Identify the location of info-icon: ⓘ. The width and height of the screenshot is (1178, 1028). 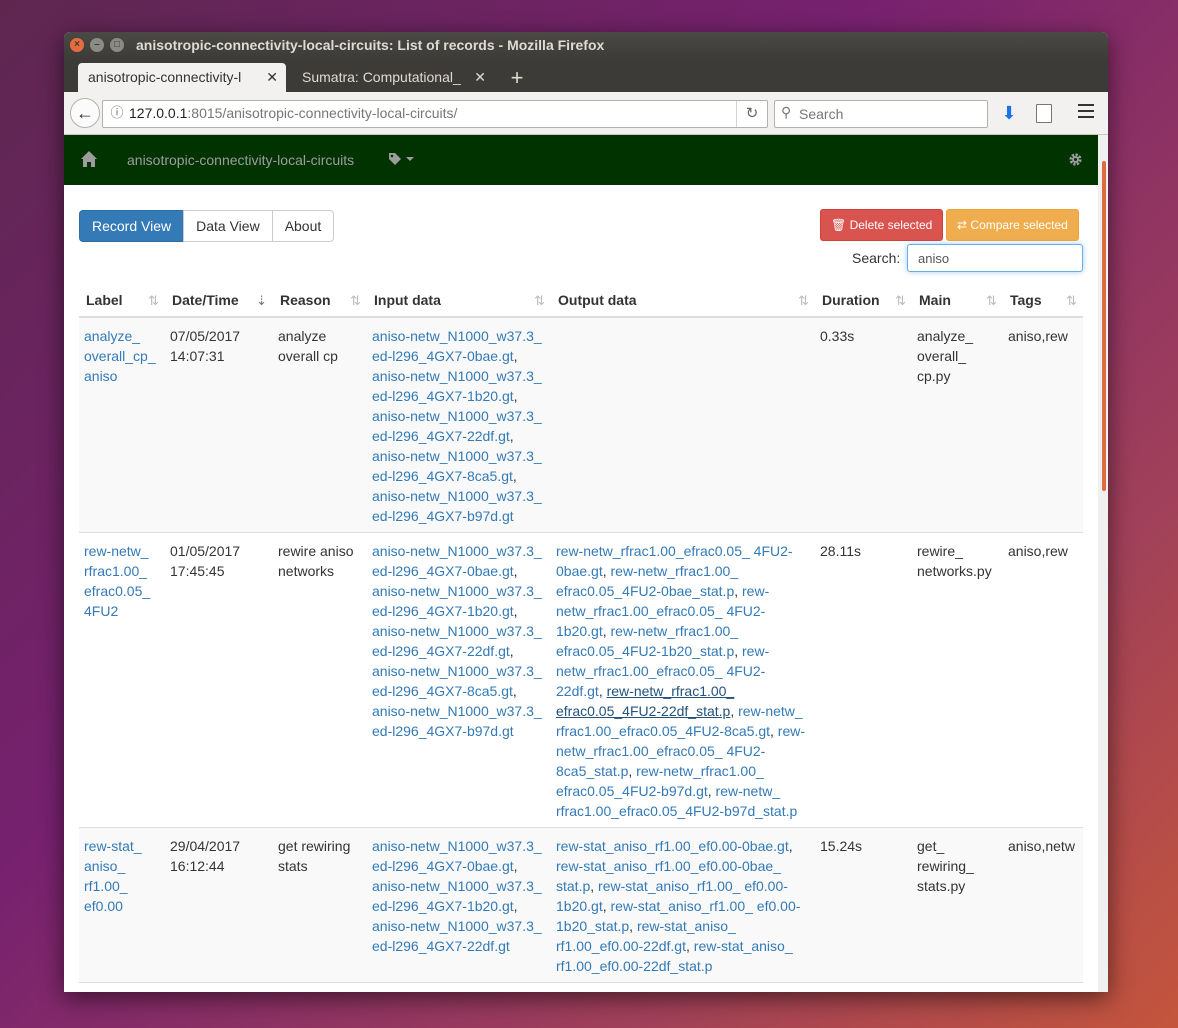
(117, 113).